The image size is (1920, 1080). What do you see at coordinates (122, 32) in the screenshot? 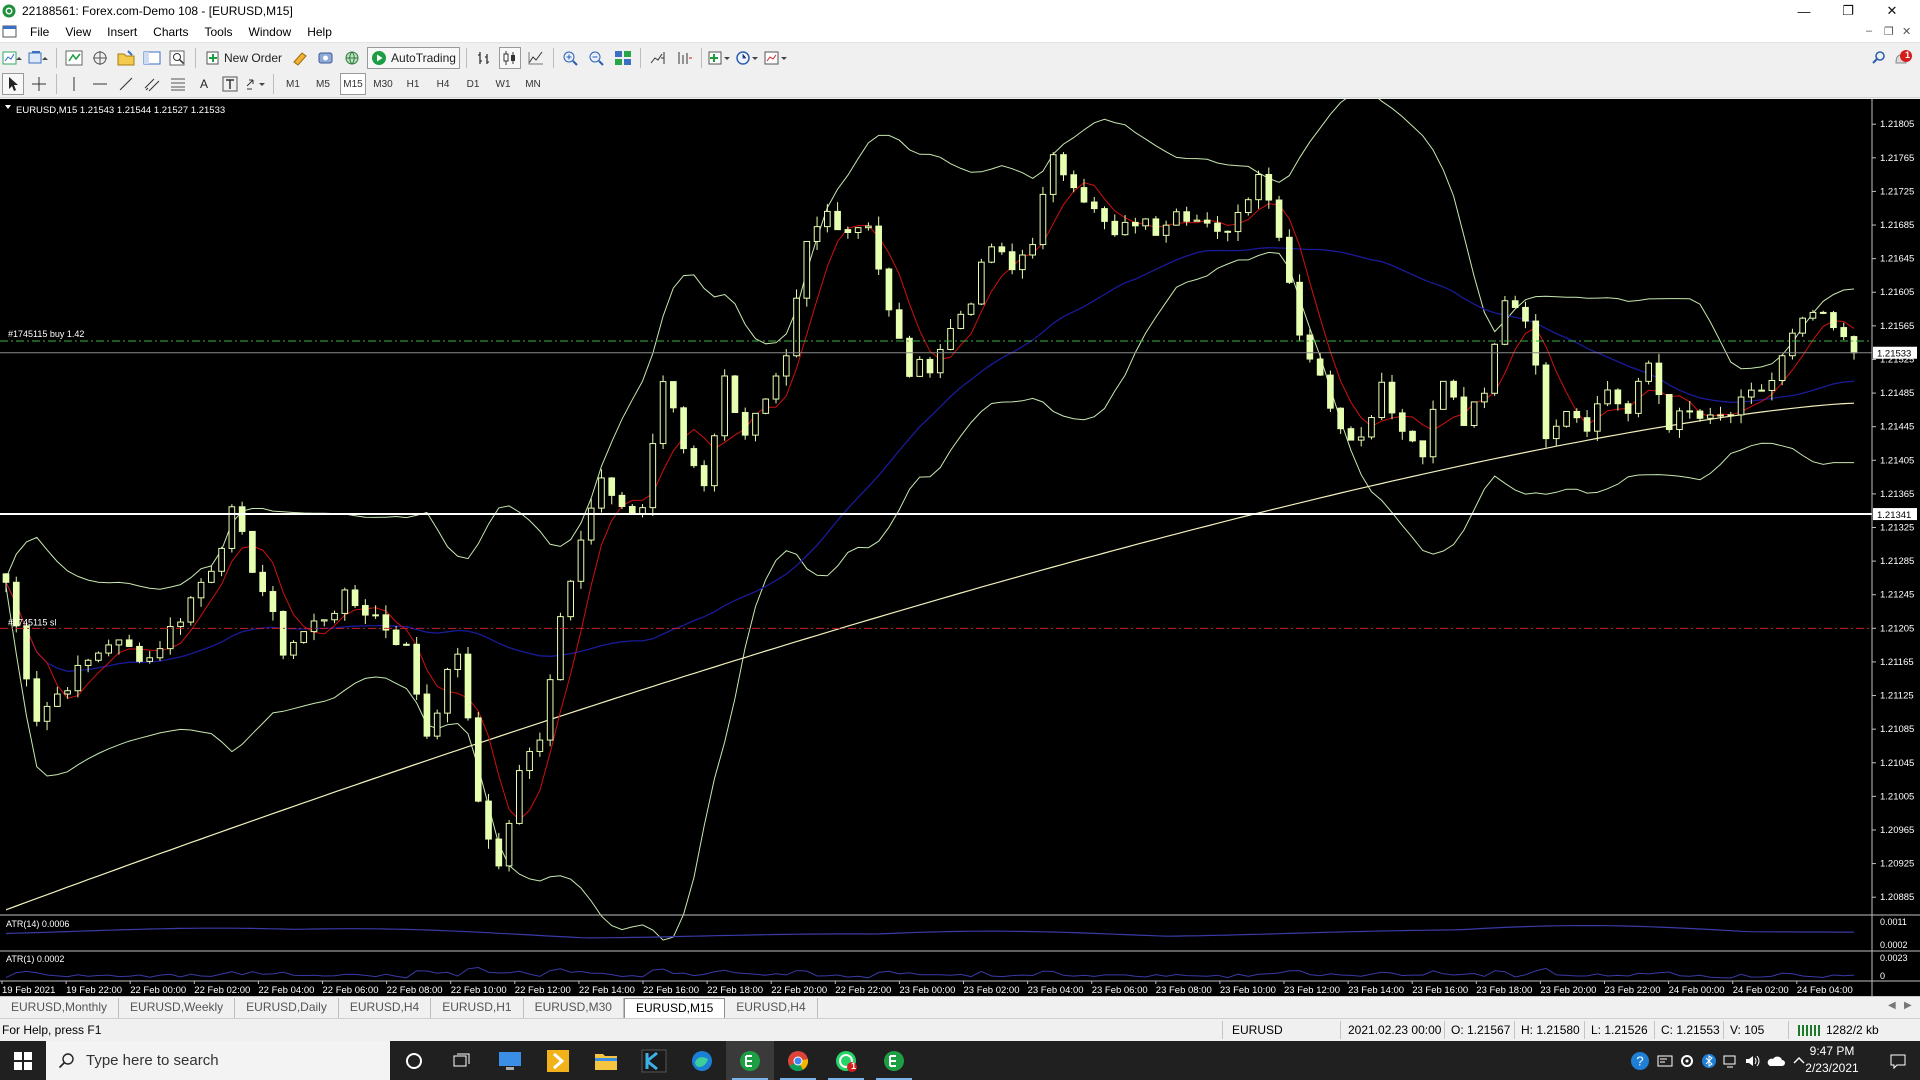
I see `menu-insert: Insert` at bounding box center [122, 32].